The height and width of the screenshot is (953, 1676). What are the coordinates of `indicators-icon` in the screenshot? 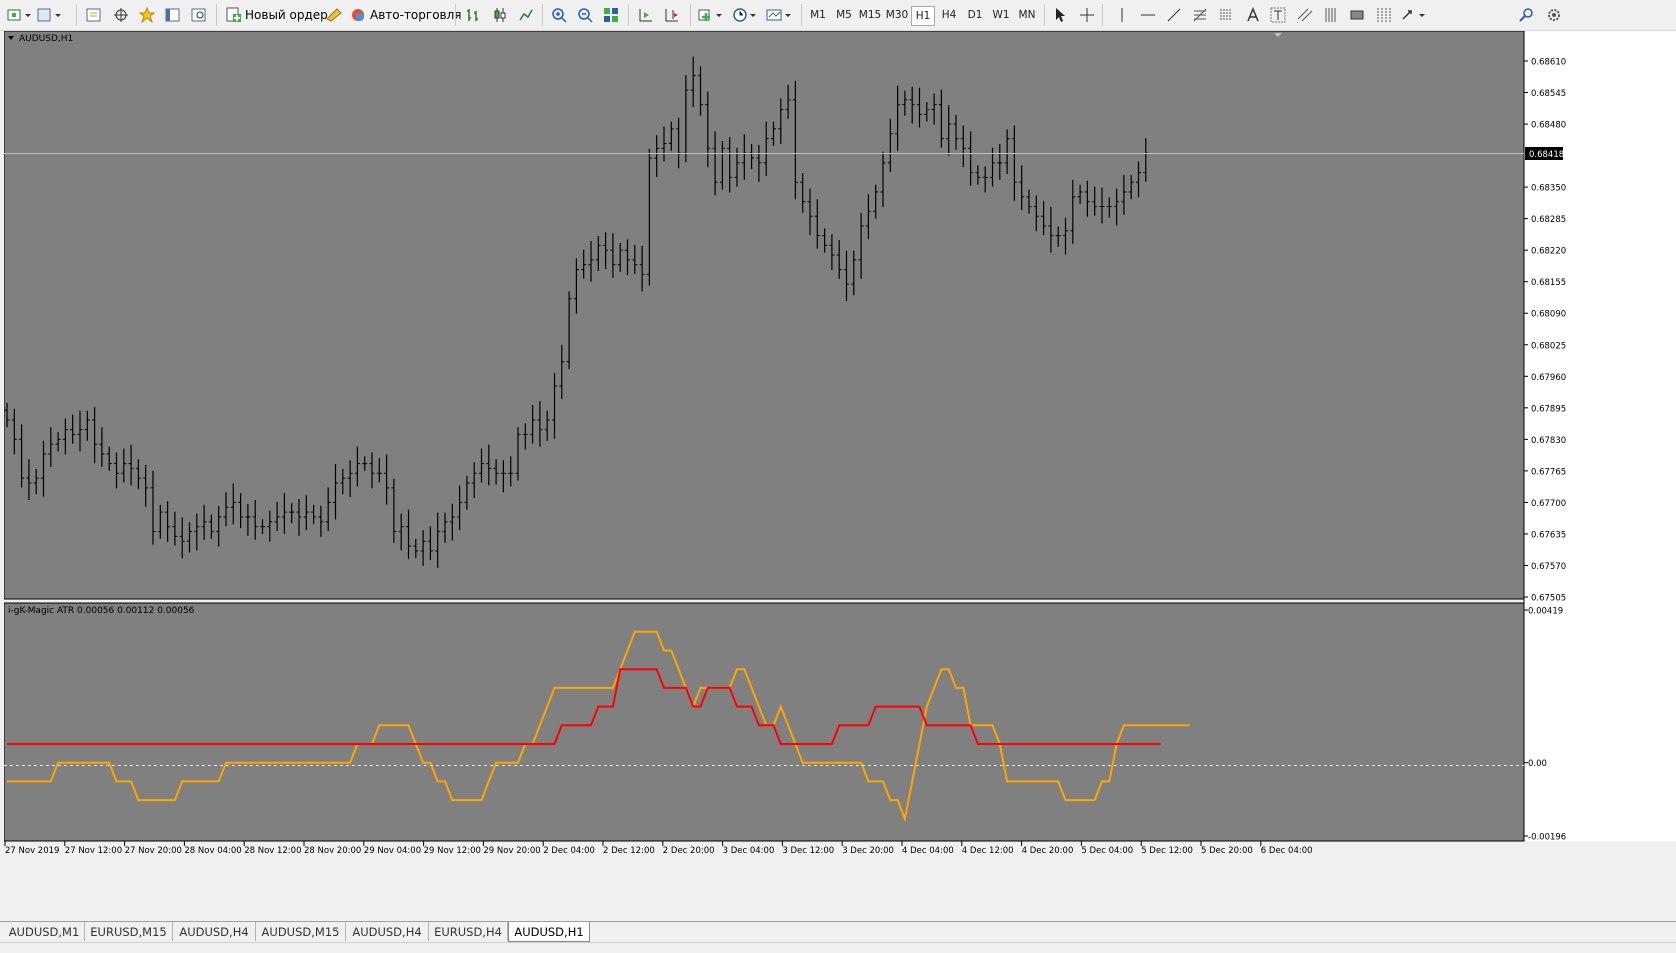 It's located at (711, 15).